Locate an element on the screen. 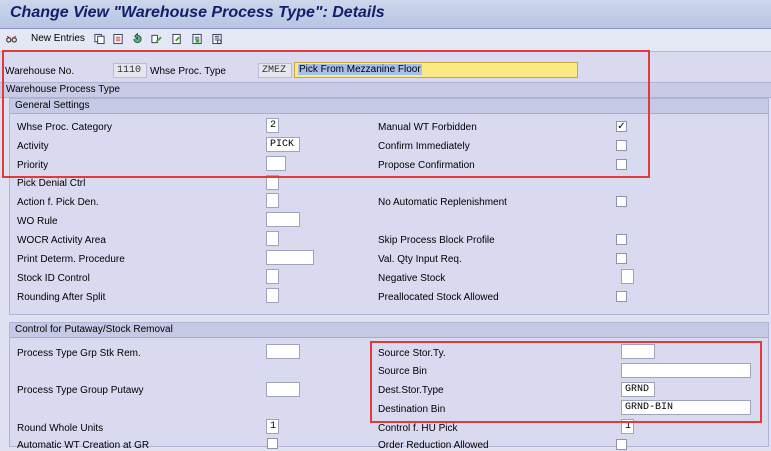  transport-button is located at coordinates (156, 39).